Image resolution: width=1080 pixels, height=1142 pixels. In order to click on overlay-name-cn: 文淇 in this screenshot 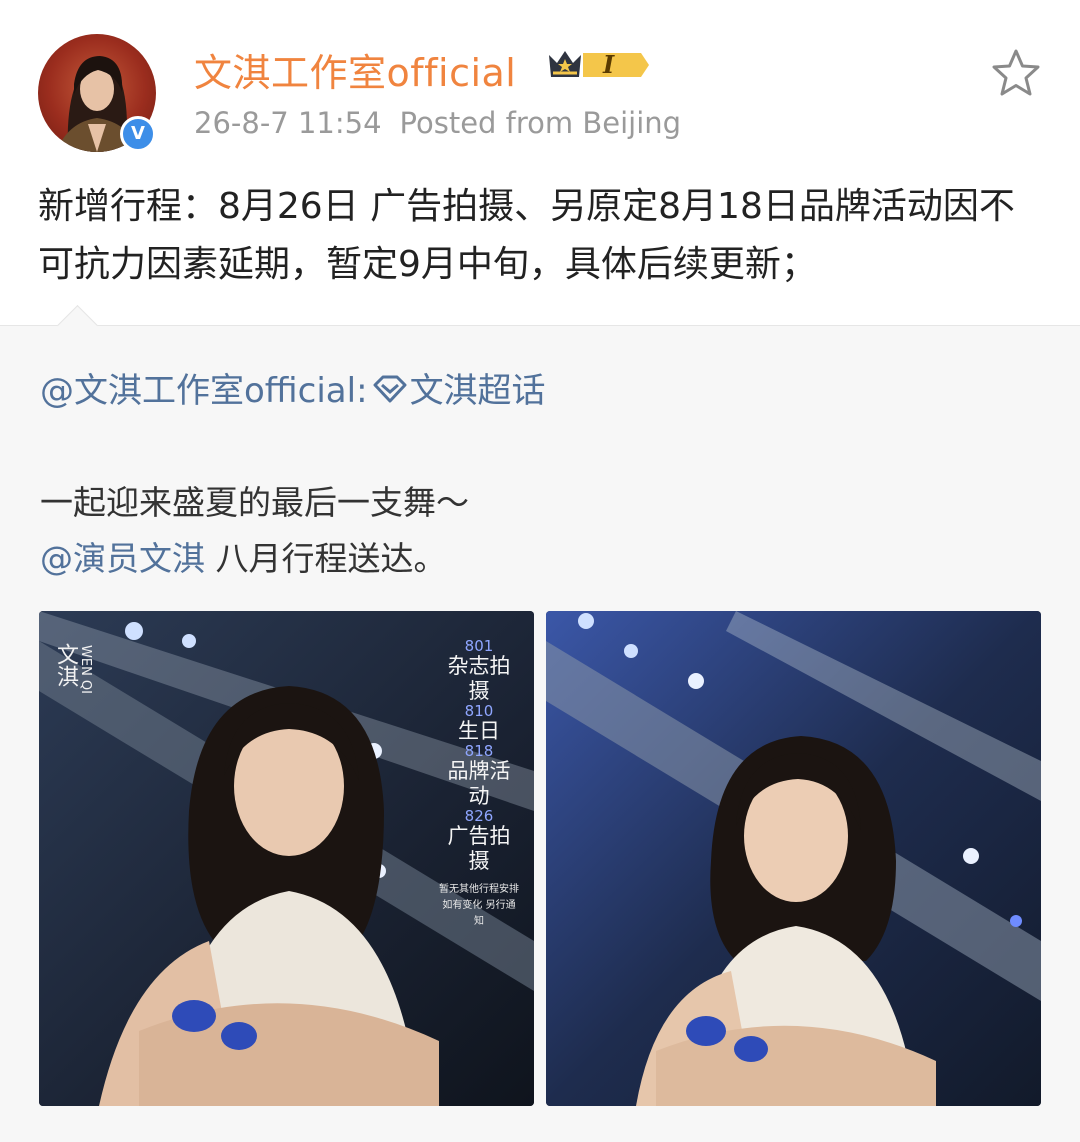, I will do `click(65, 665)`.